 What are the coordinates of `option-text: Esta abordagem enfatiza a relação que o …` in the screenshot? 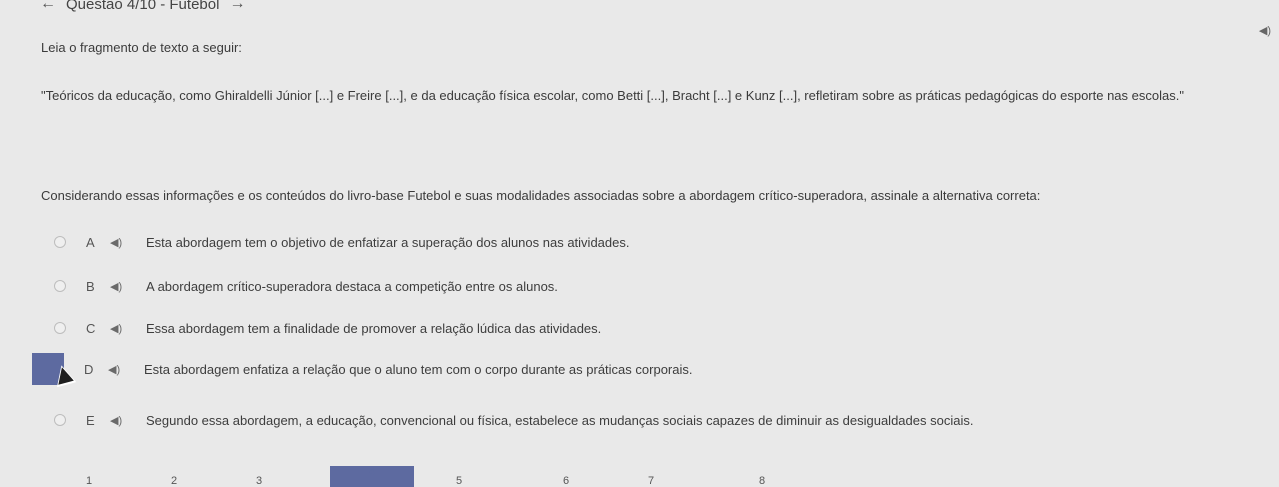 It's located at (418, 369).